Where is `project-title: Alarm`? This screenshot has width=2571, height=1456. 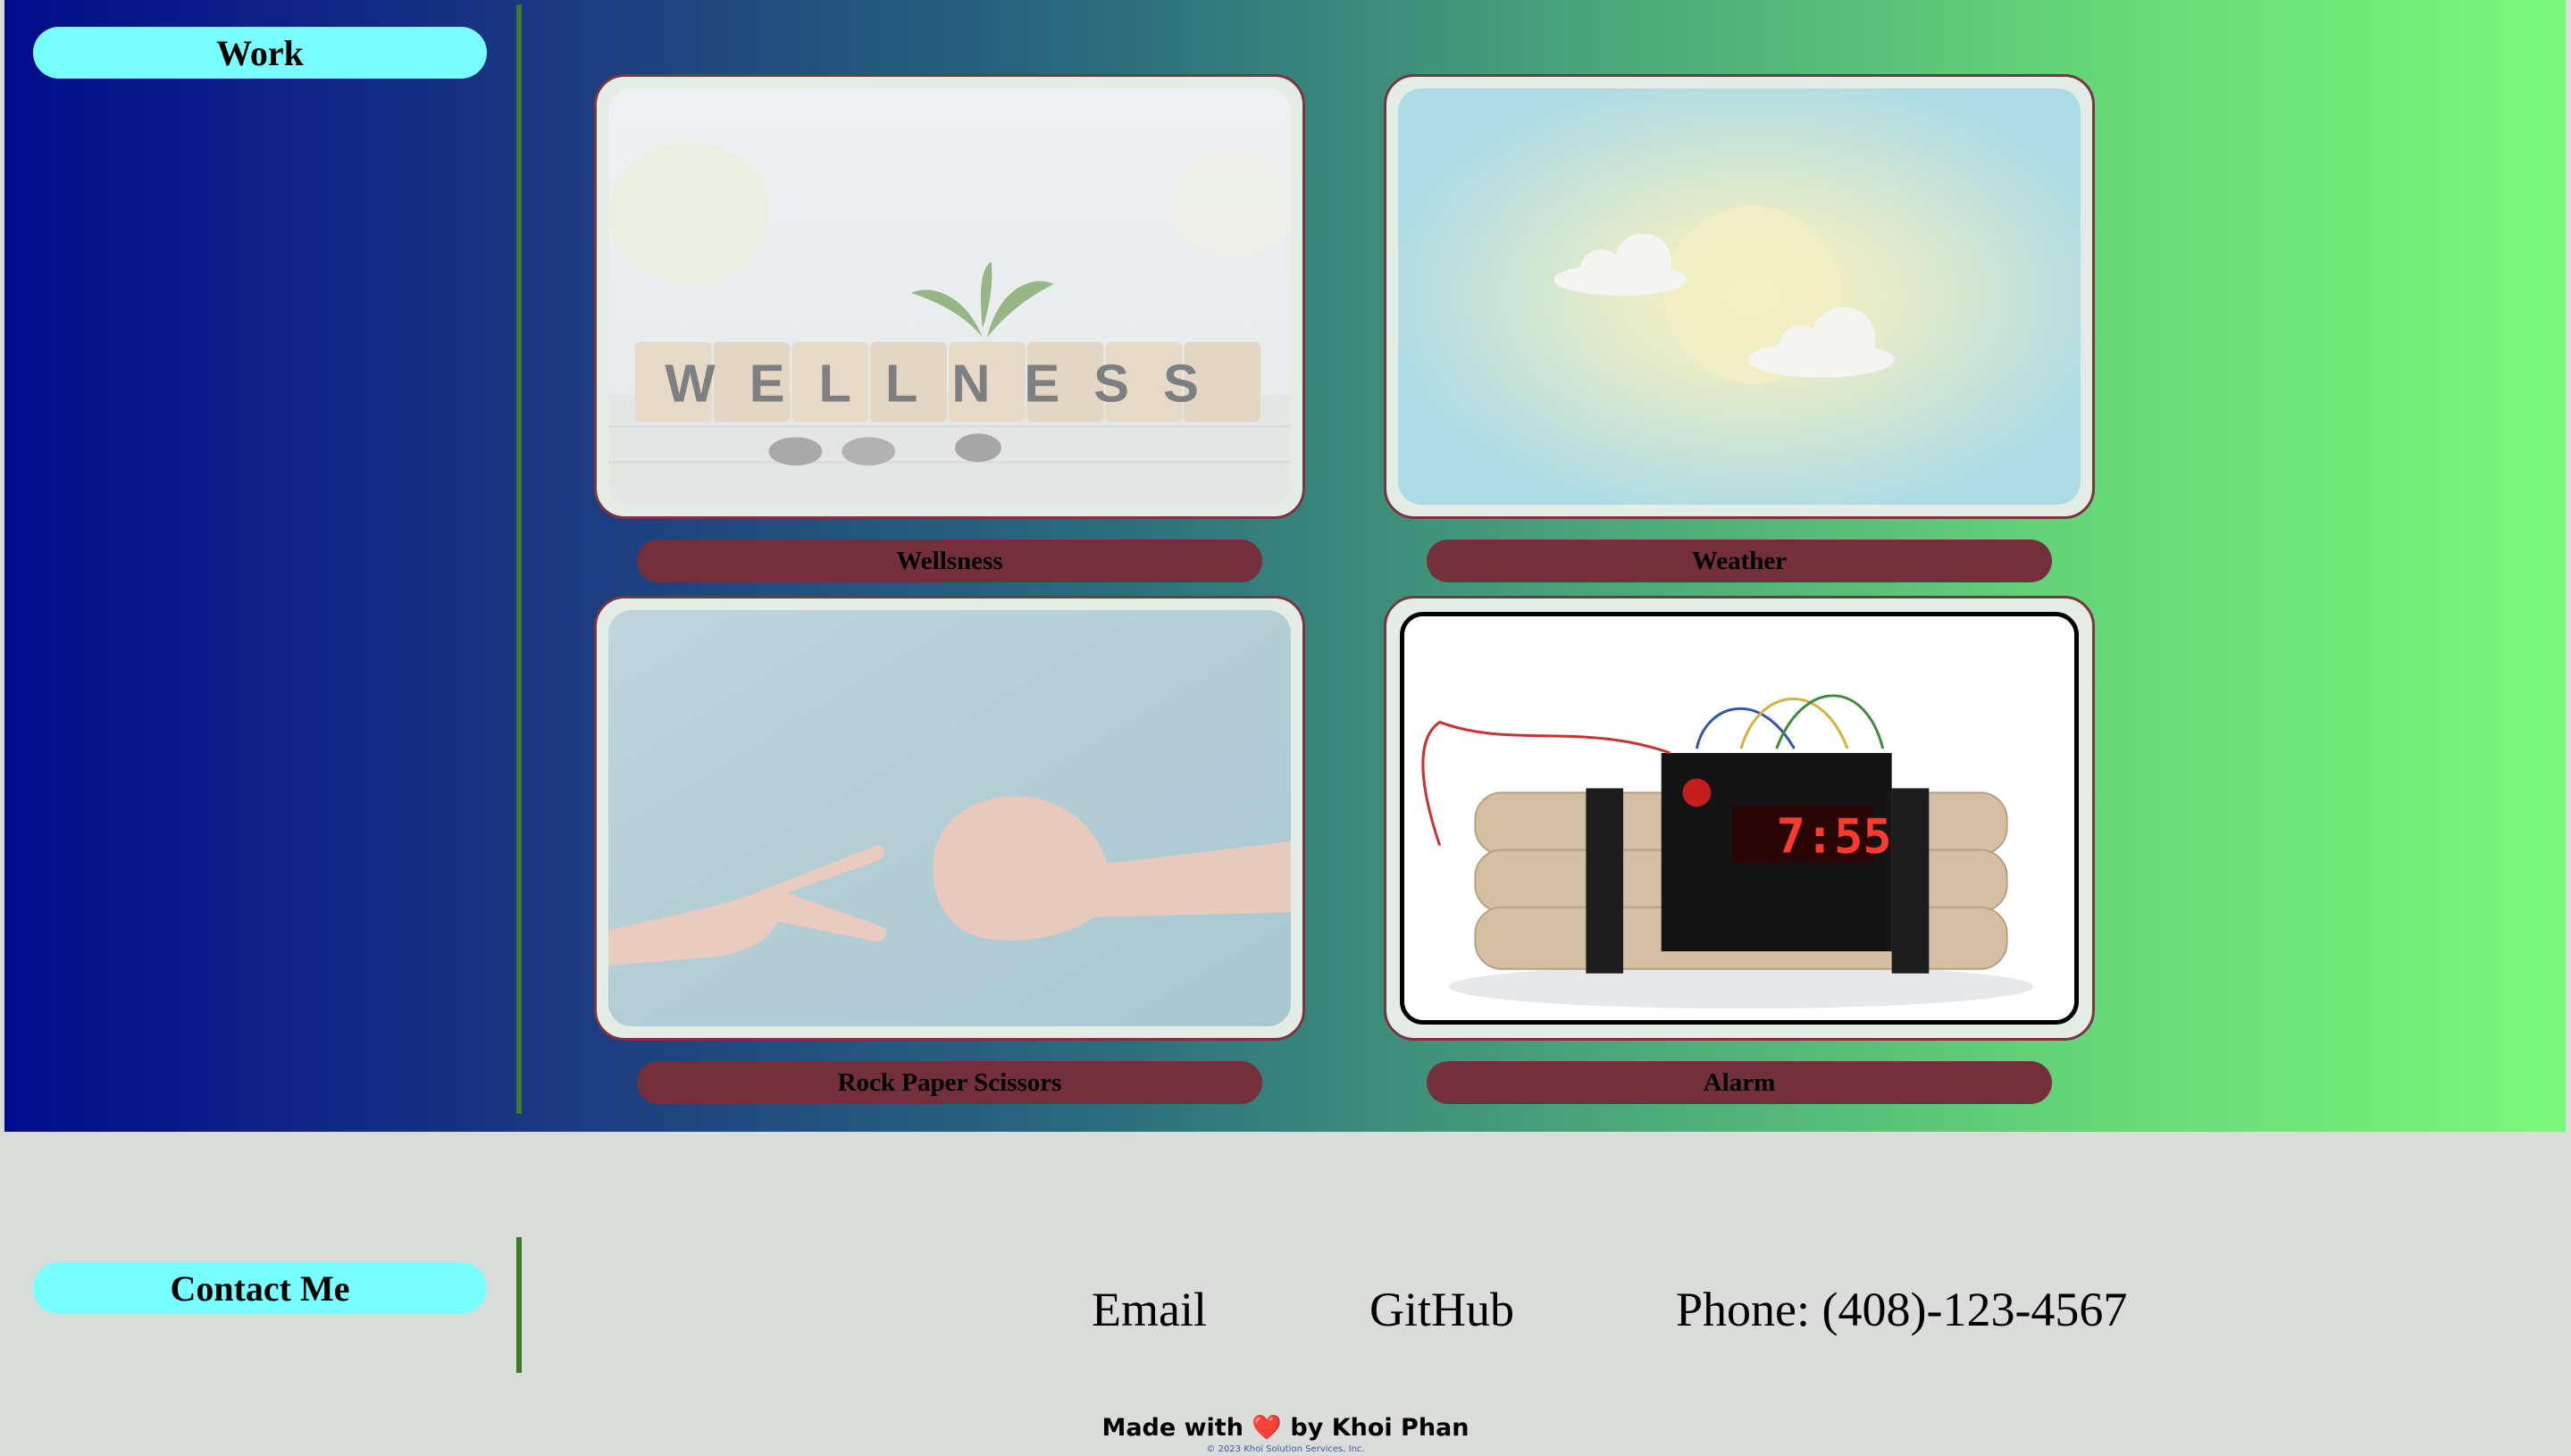
project-title: Alarm is located at coordinates (1739, 1082).